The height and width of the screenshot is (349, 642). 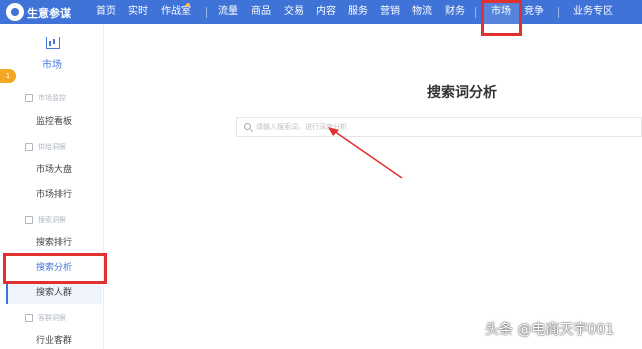 I want to click on annotation-arrow, so click(x=365, y=153).